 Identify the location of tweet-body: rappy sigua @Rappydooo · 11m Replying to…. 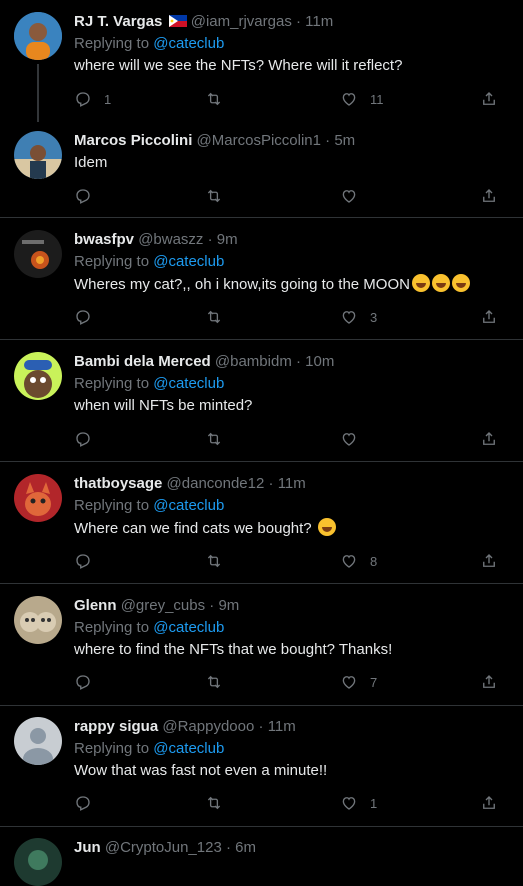
(293, 749).